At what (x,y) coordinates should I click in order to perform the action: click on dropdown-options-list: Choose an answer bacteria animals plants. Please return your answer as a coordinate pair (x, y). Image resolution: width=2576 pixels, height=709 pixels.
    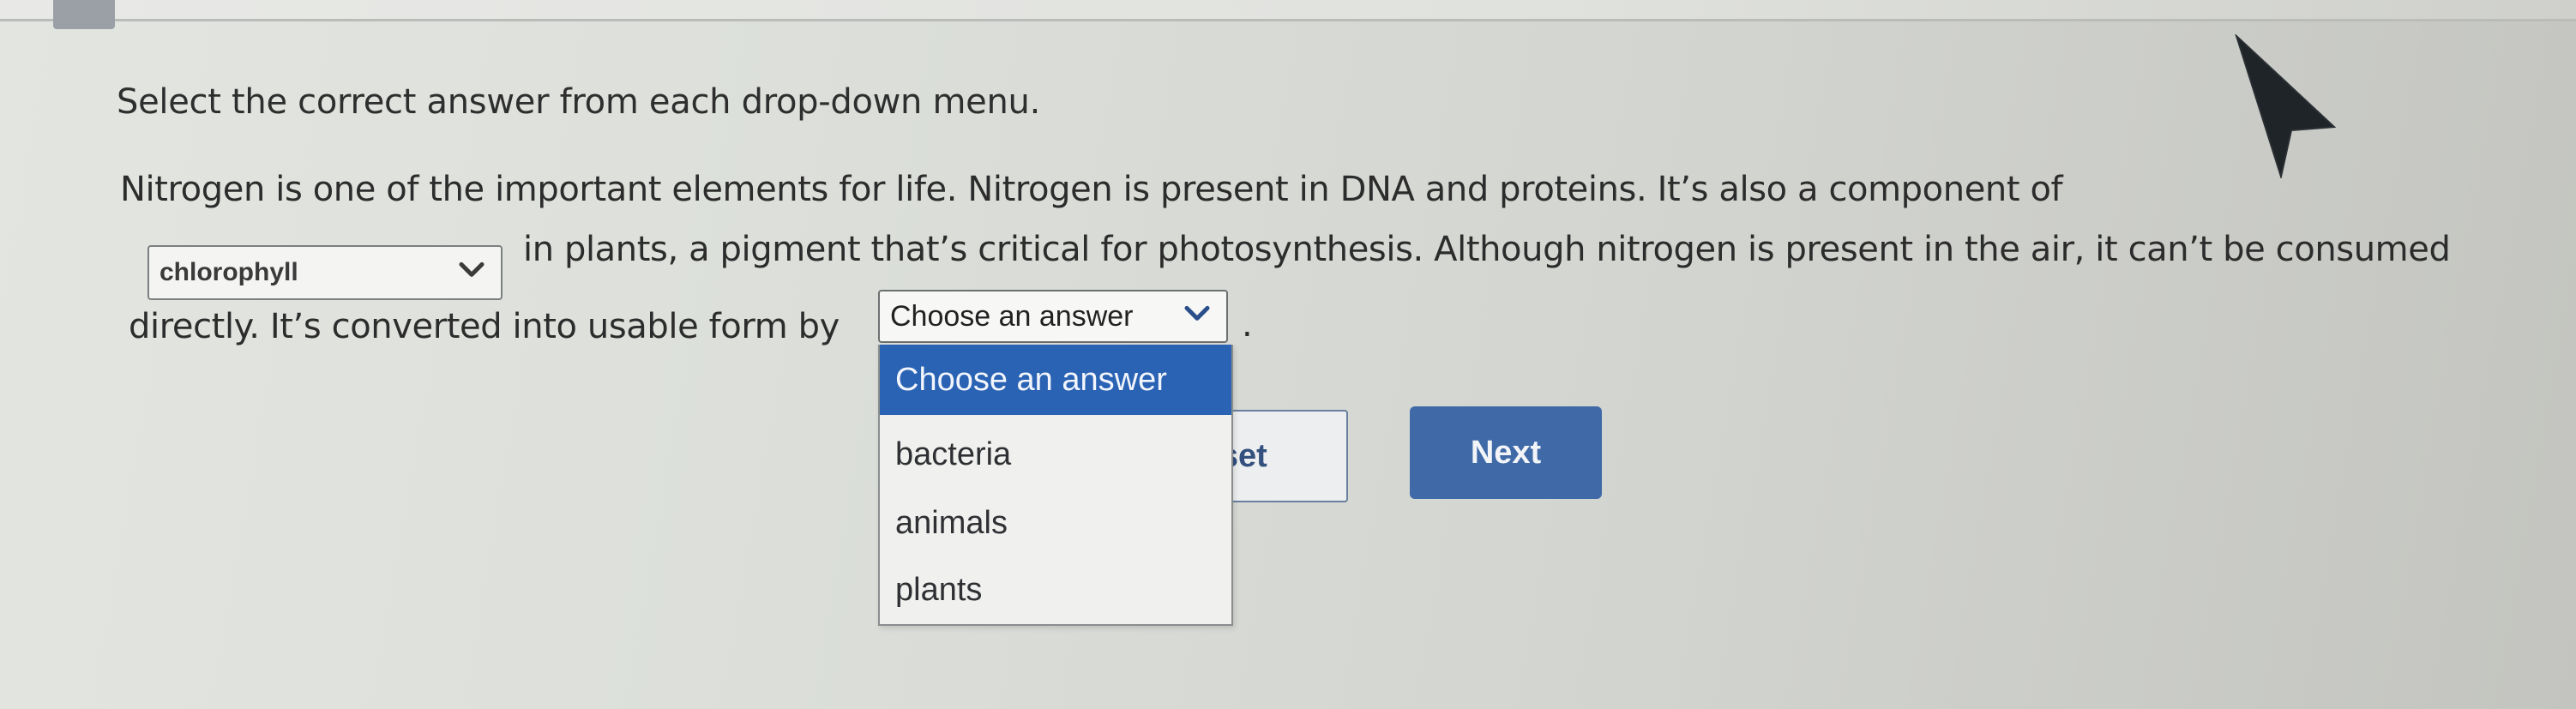
    Looking at the image, I should click on (1055, 485).